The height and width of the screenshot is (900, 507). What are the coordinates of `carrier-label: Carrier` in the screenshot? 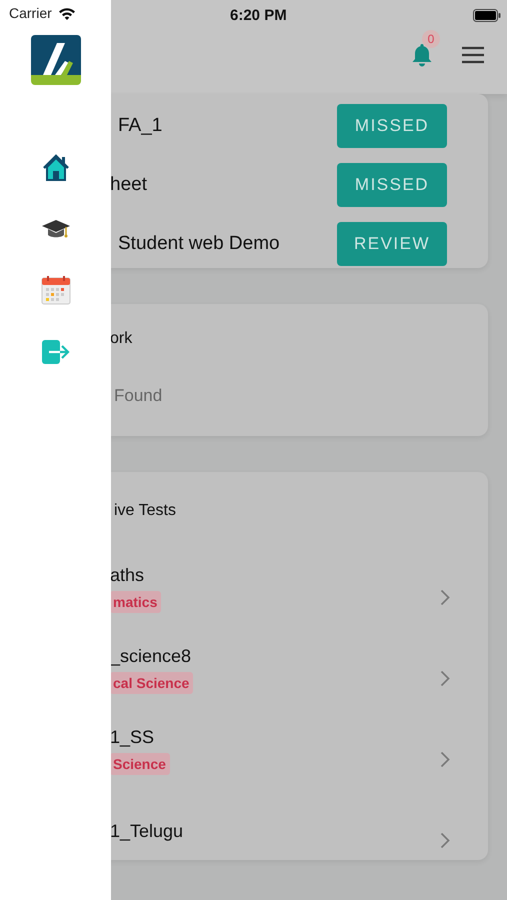 It's located at (30, 13).